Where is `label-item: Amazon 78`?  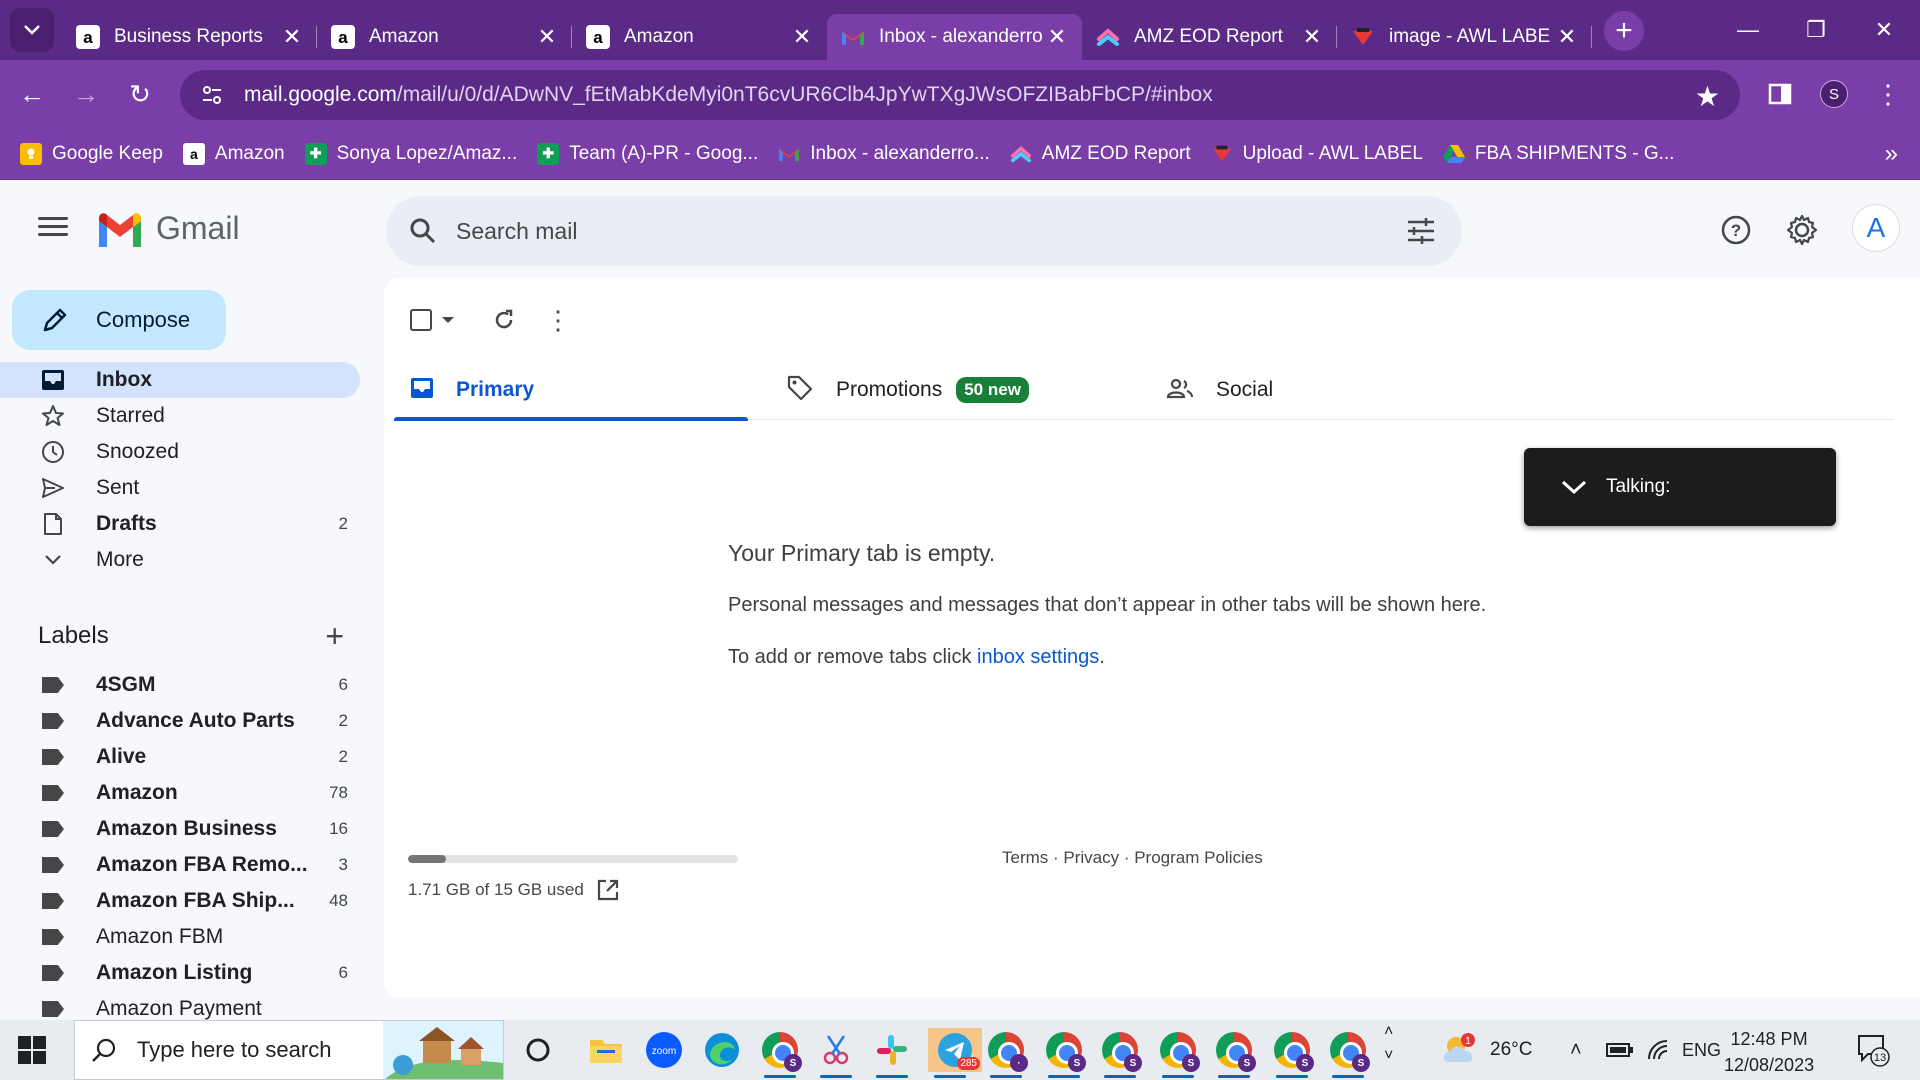
label-item: Amazon 78 is located at coordinates (180, 793).